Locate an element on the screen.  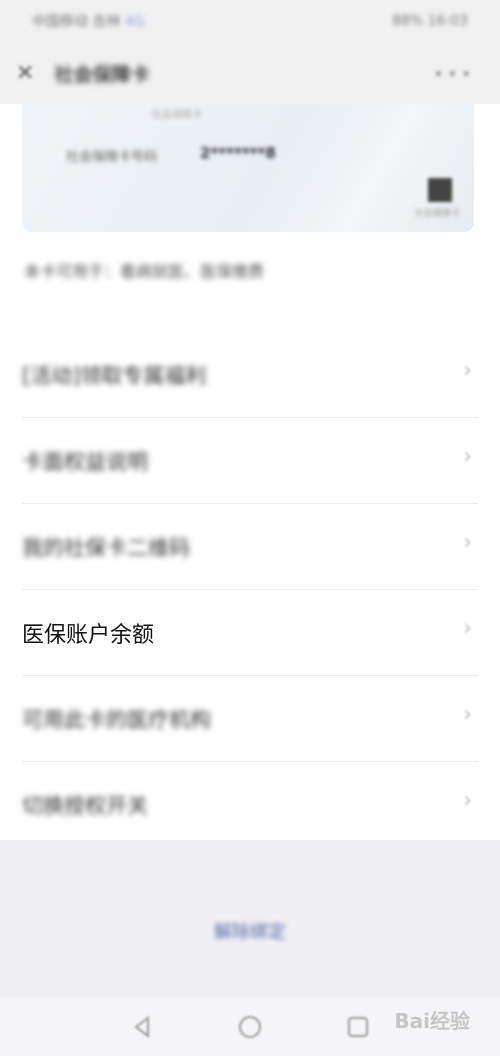
menu-item-medical-balance: 医保账户余额 › is located at coordinates (250, 633).